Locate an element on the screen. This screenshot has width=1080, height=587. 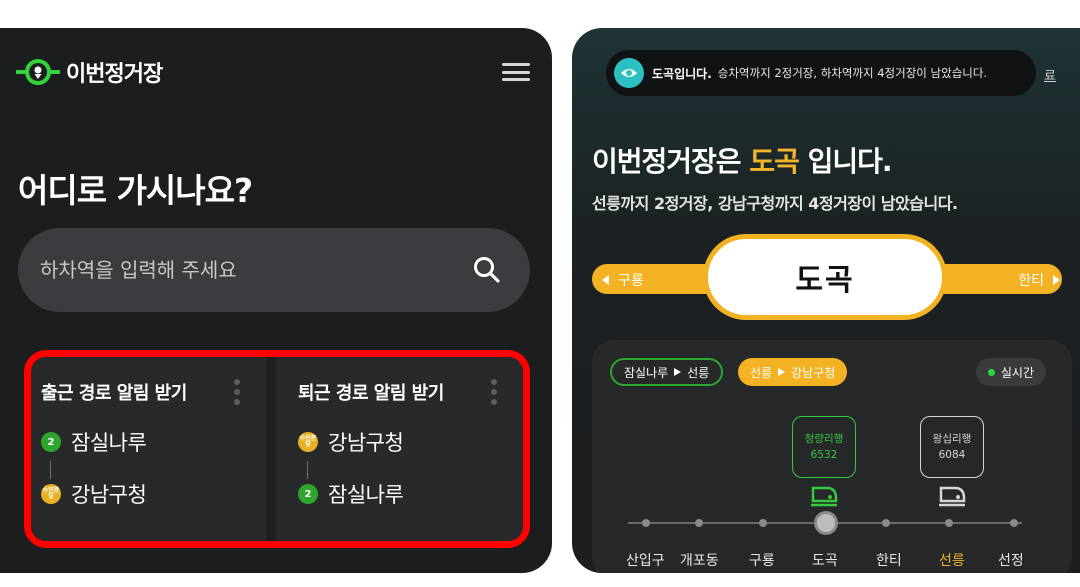
track-station-label: 한티 is located at coordinates (889, 560).